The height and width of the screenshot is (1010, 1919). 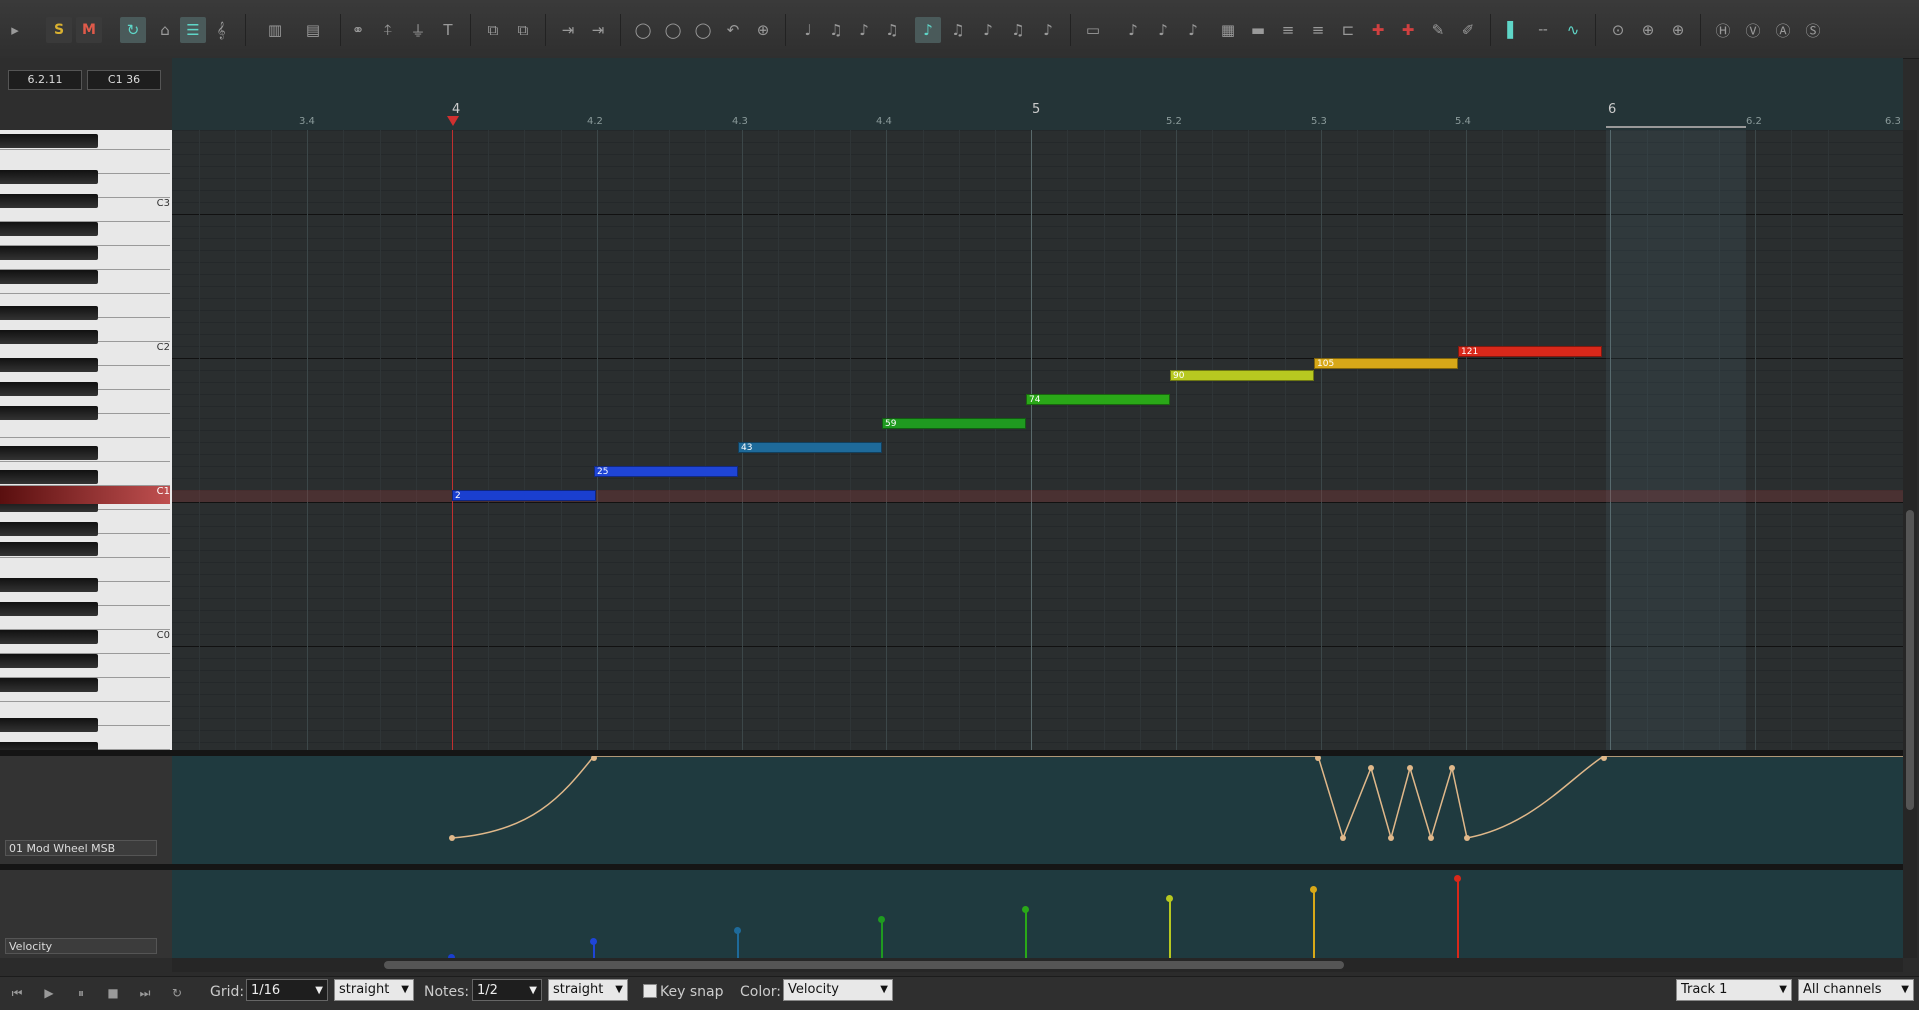 What do you see at coordinates (507, 990) in the screenshot?
I see `notes-value-field: 1/2 ▼` at bounding box center [507, 990].